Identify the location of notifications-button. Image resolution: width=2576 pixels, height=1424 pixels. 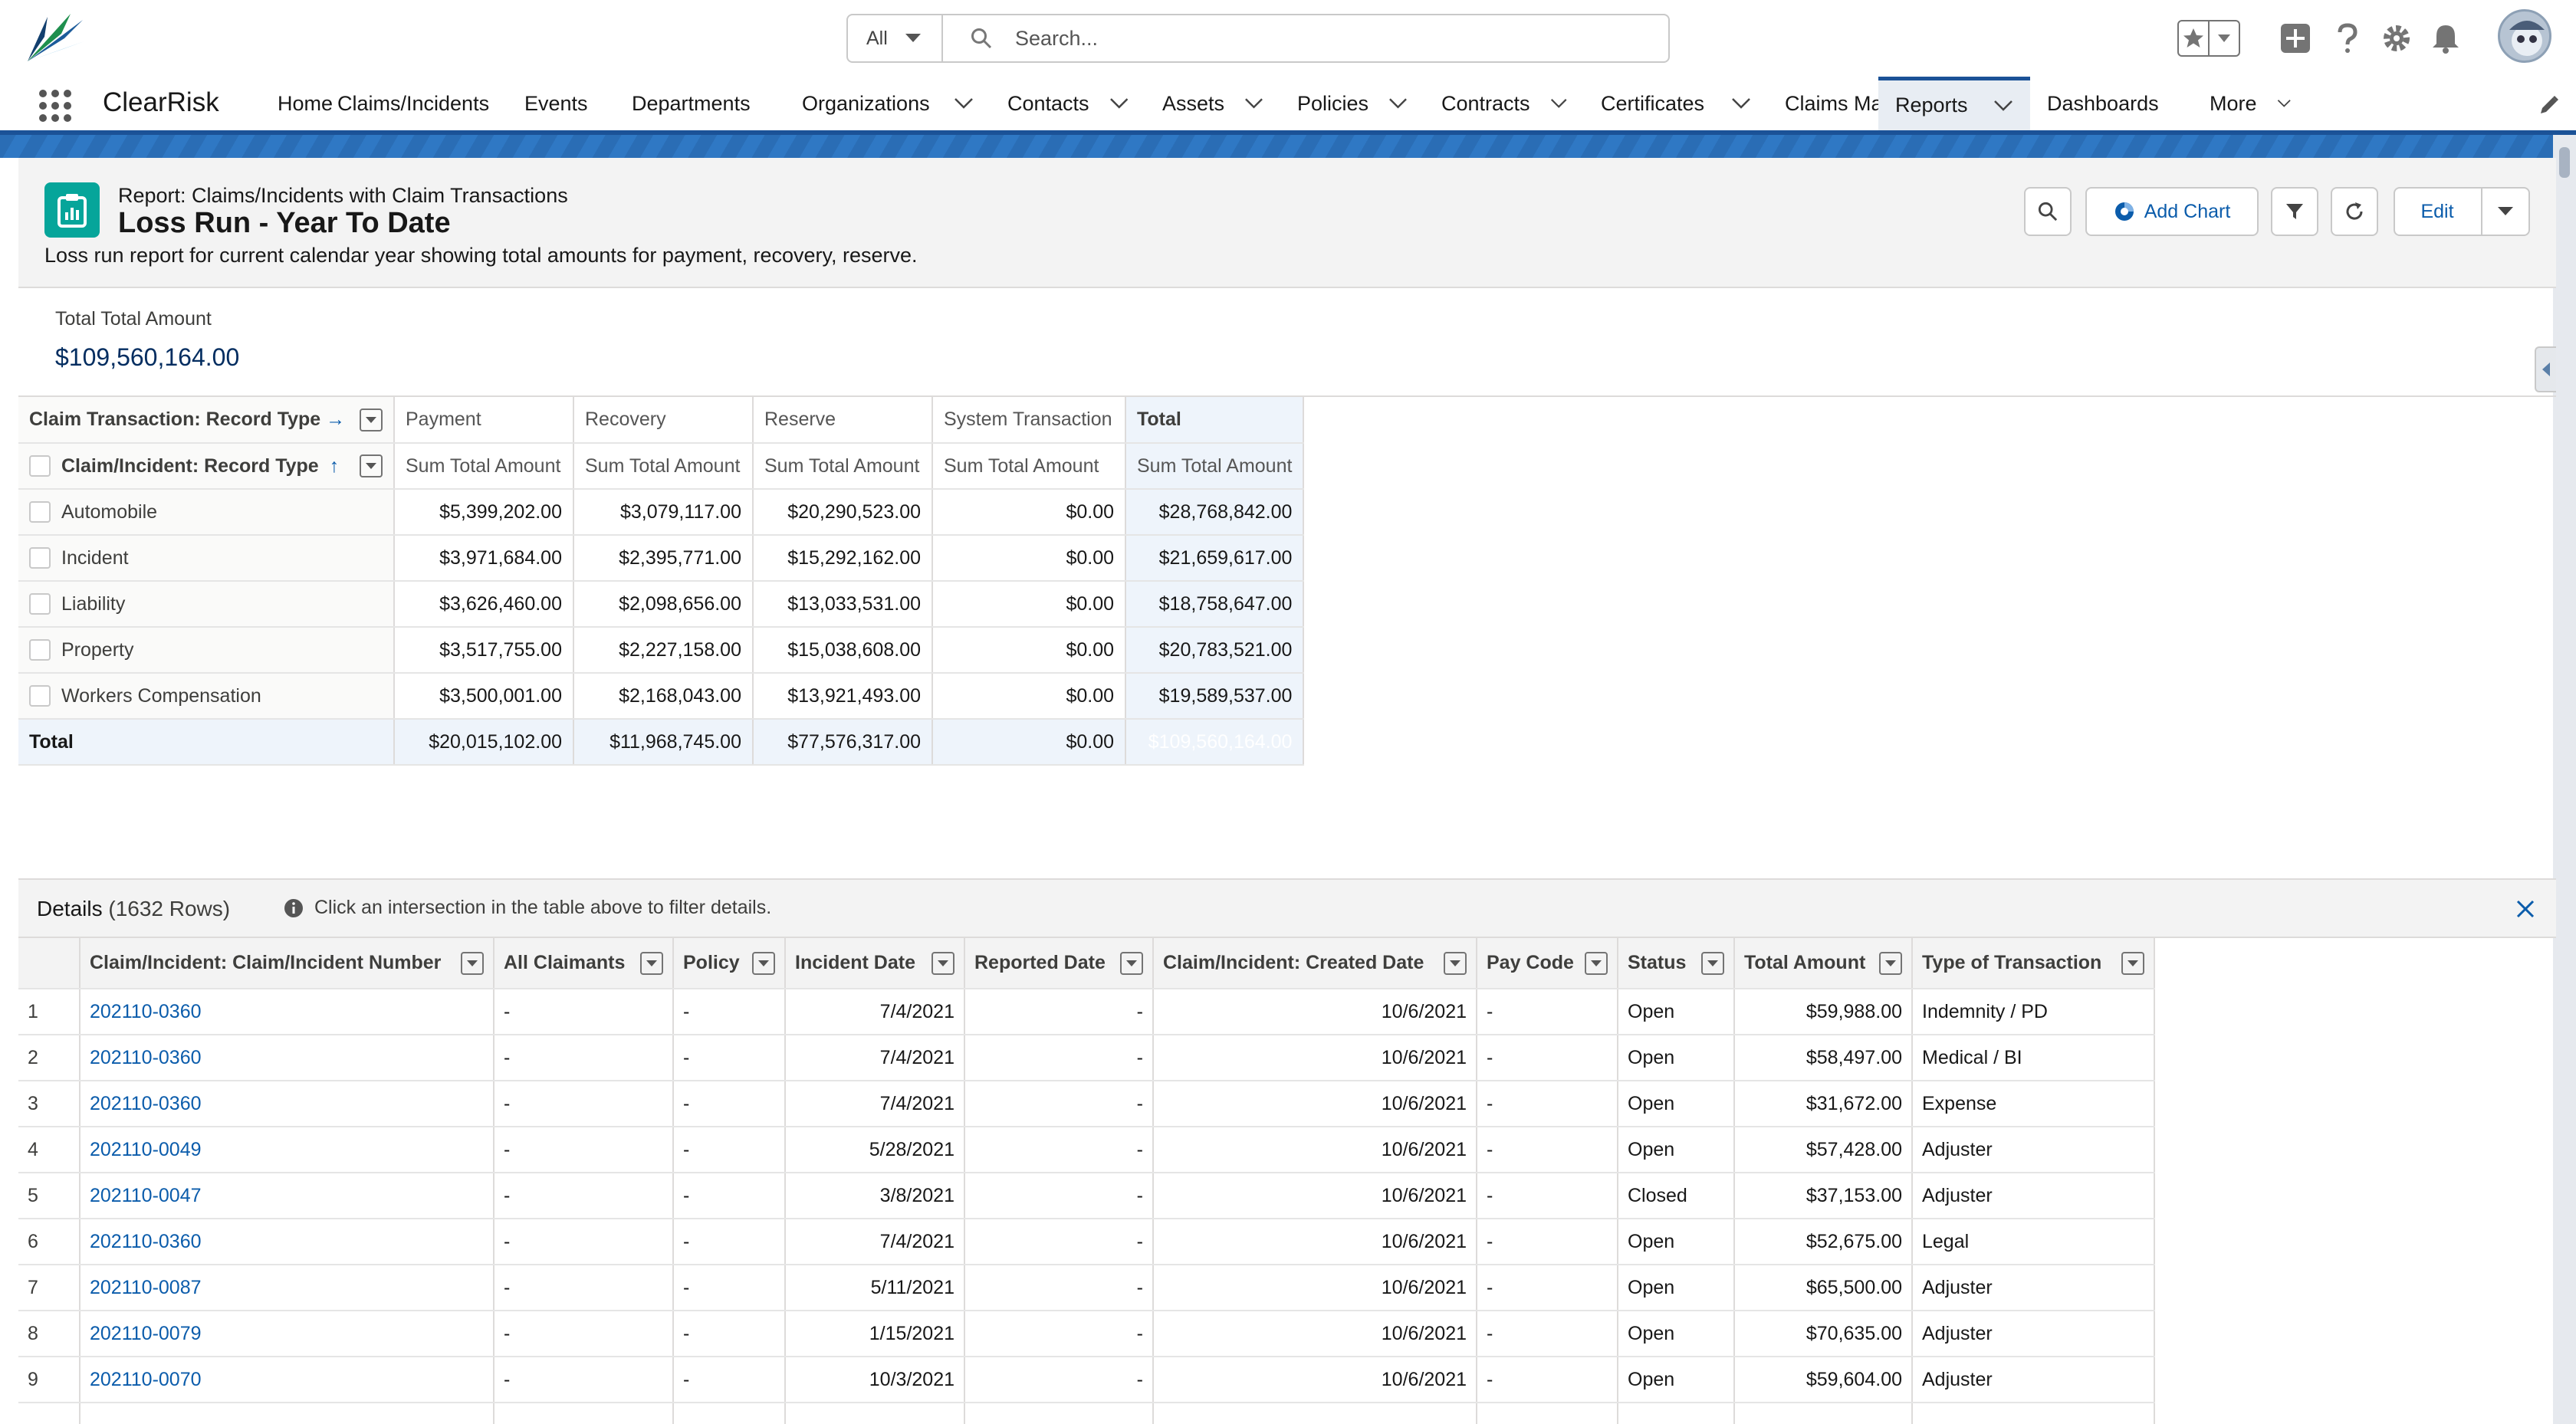
(2445, 38).